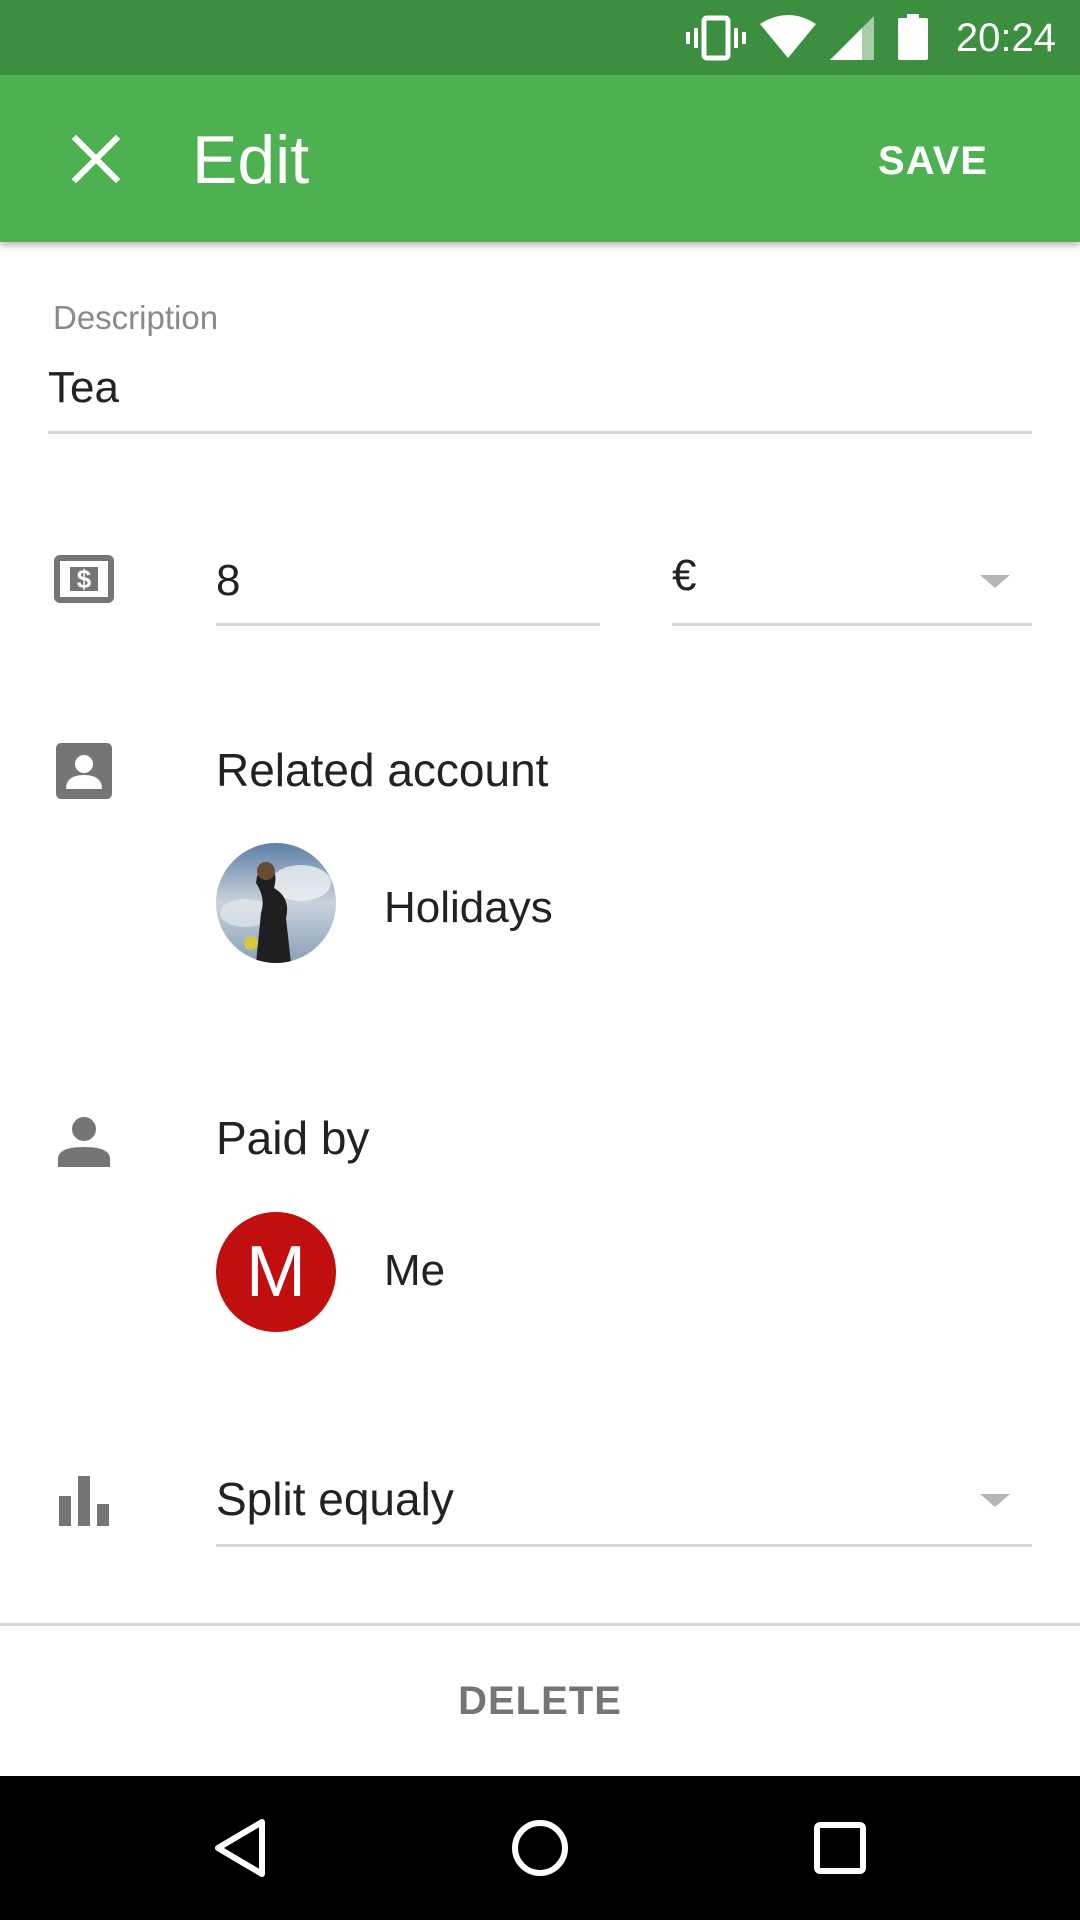 This screenshot has height=1920, width=1080. What do you see at coordinates (624, 1545) in the screenshot?
I see `split-underline` at bounding box center [624, 1545].